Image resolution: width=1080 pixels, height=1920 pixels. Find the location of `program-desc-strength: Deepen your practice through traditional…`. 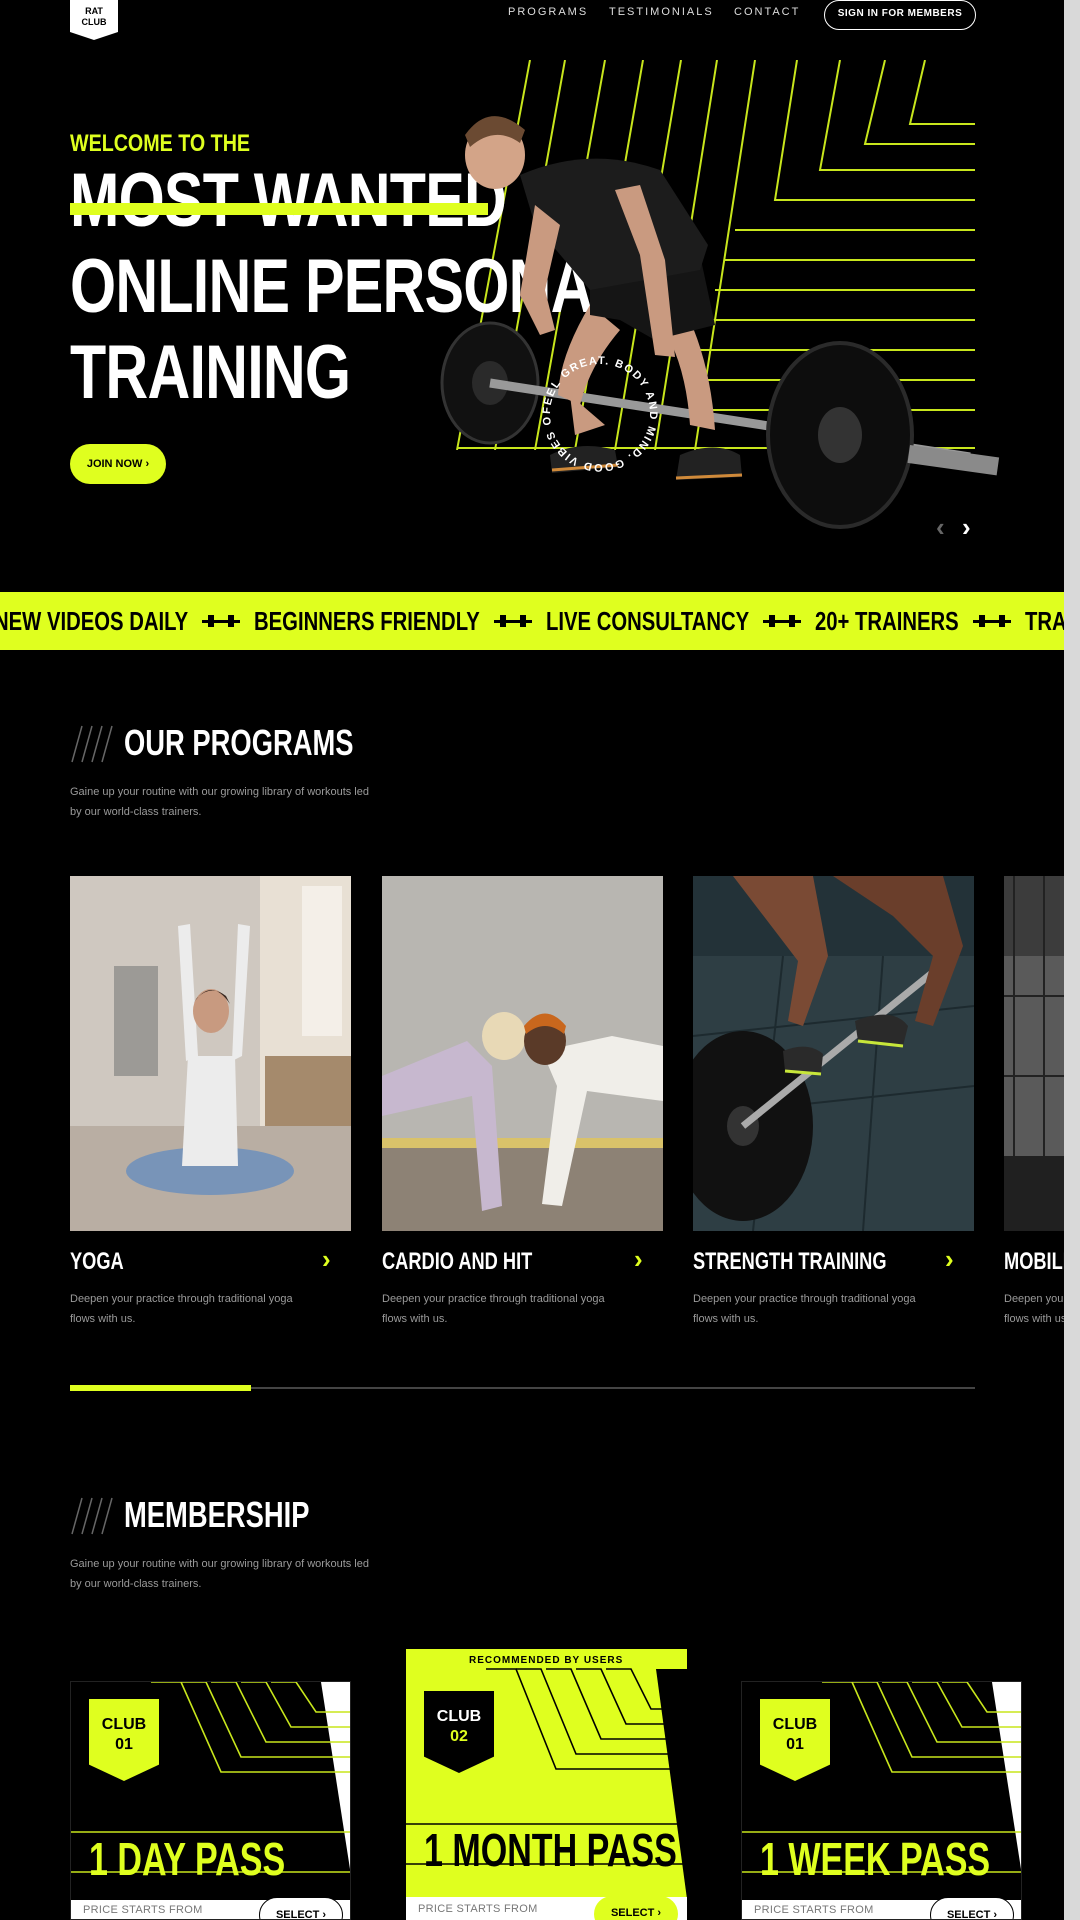

program-desc-strength: Deepen your practice through traditional… is located at coordinates (804, 1309).